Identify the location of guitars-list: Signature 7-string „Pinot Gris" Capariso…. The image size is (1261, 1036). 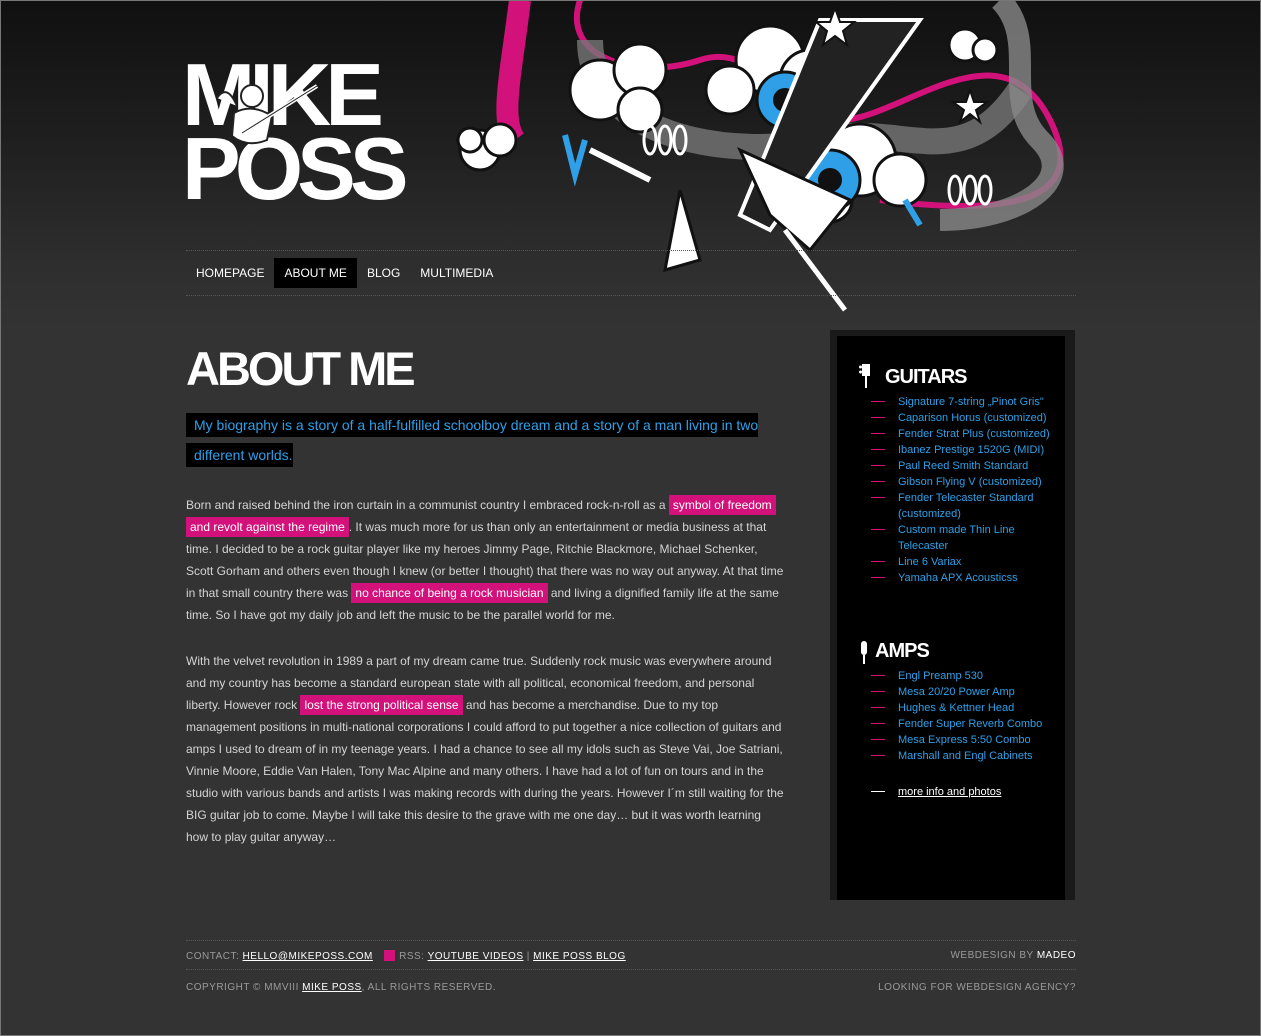
(966, 490).